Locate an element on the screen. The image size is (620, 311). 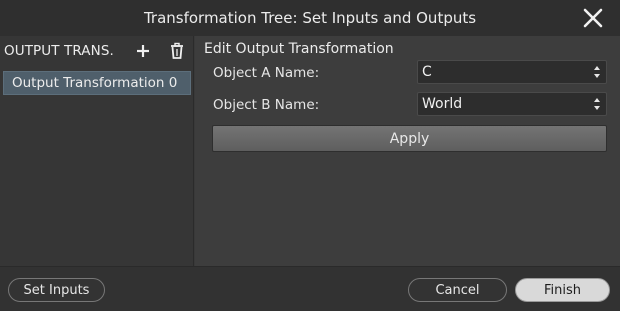
footer-bar: Set Inputs Cancel Finish is located at coordinates (310, 288).